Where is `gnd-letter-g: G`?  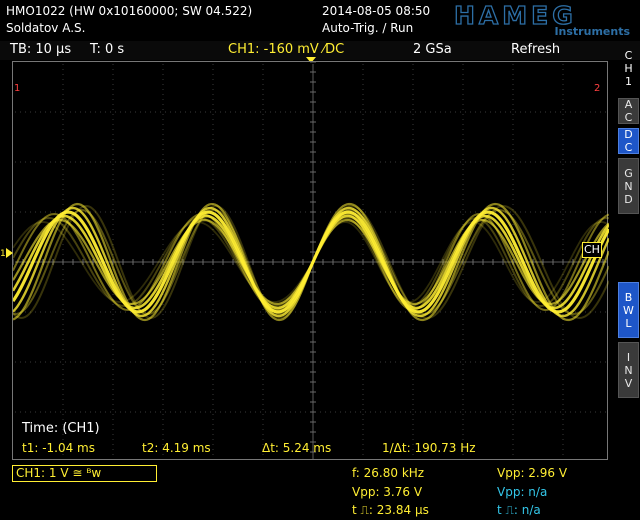
gnd-letter-g: G is located at coordinates (628, 173).